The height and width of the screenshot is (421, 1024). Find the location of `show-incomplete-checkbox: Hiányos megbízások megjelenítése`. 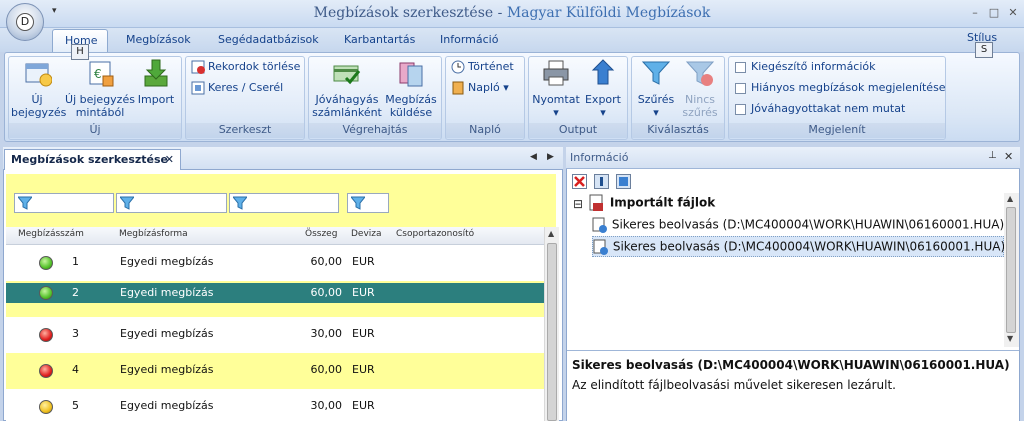

show-incomplete-checkbox: Hiányos megbízások megjelenítése is located at coordinates (840, 88).